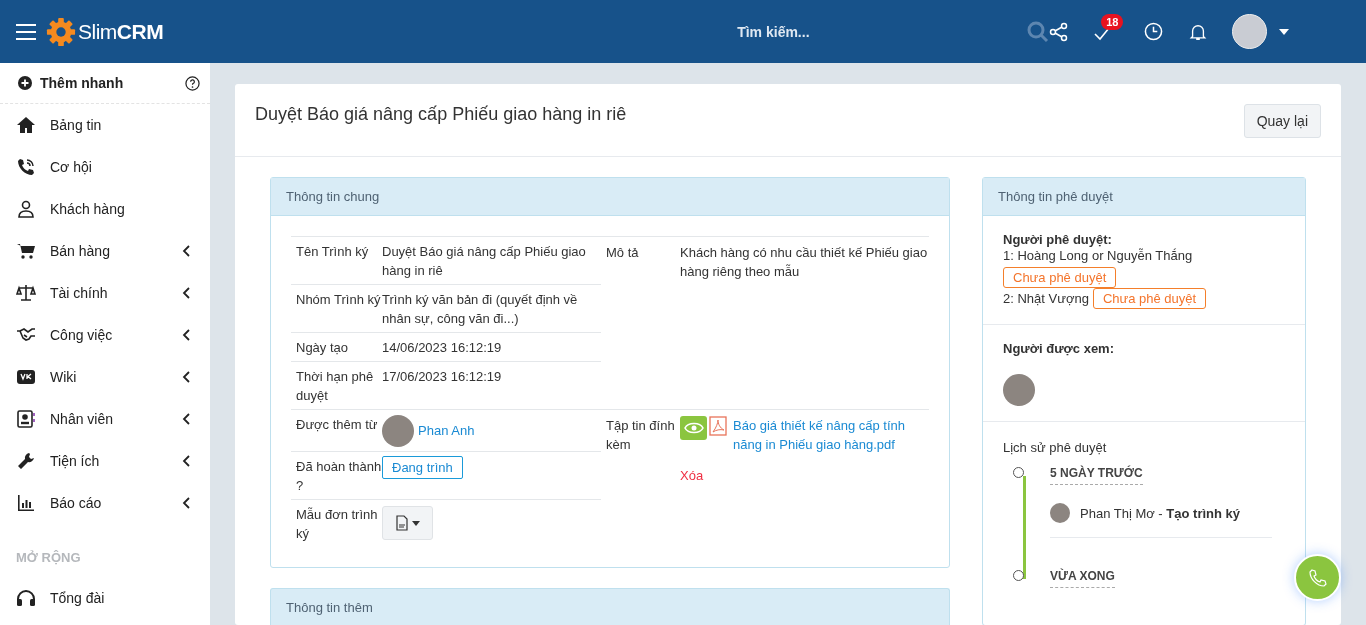 Image resolution: width=1366 pixels, height=625 pixels. Describe the element at coordinates (26, 377) in the screenshot. I see `vk-icon` at that location.